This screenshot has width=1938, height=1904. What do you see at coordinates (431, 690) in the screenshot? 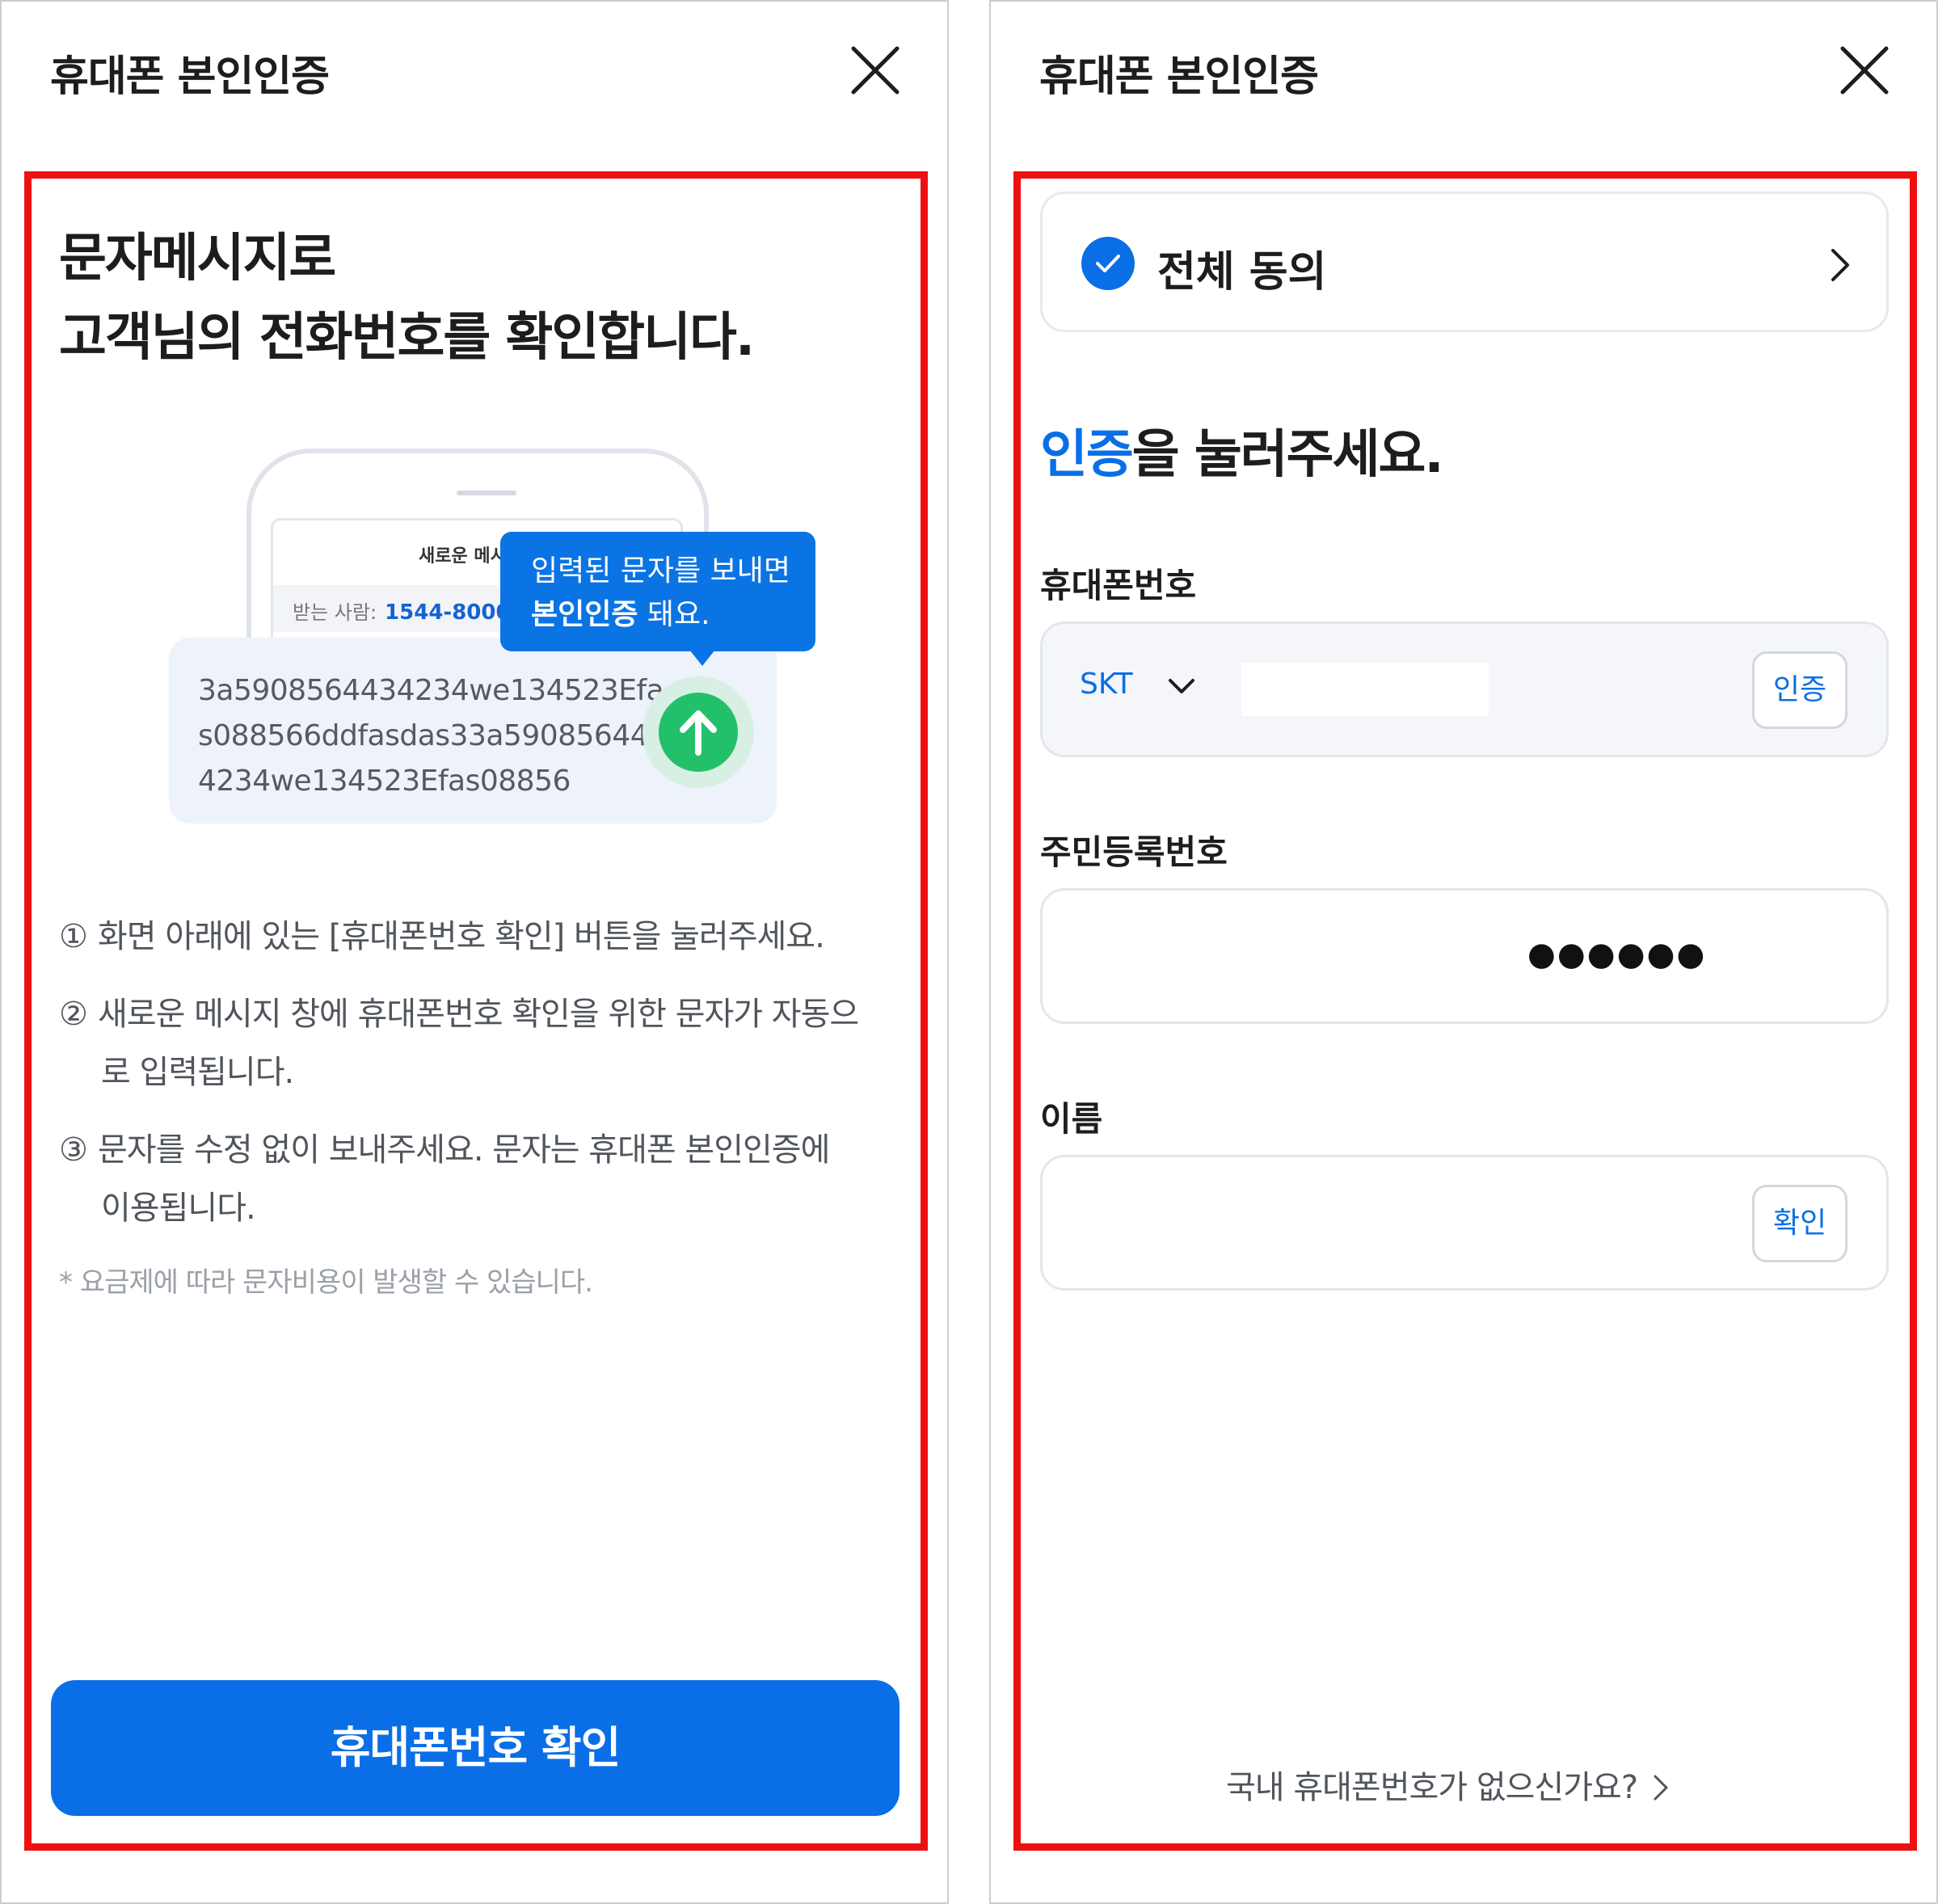
I see `message-line-1: 3a5908564434234we134523Efa` at bounding box center [431, 690].